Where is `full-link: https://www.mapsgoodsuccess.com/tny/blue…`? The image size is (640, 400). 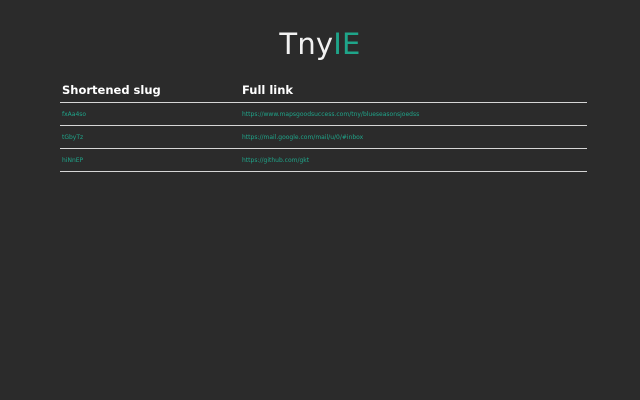
full-link: https://www.mapsgoodsuccess.com/tny/blue… is located at coordinates (330, 114).